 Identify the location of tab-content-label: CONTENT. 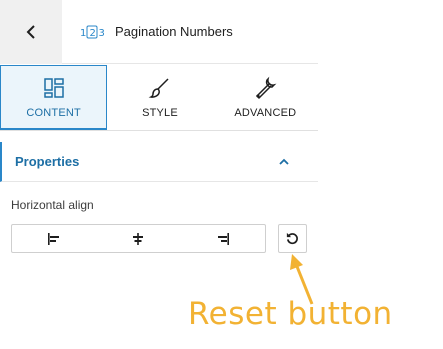
(53, 112).